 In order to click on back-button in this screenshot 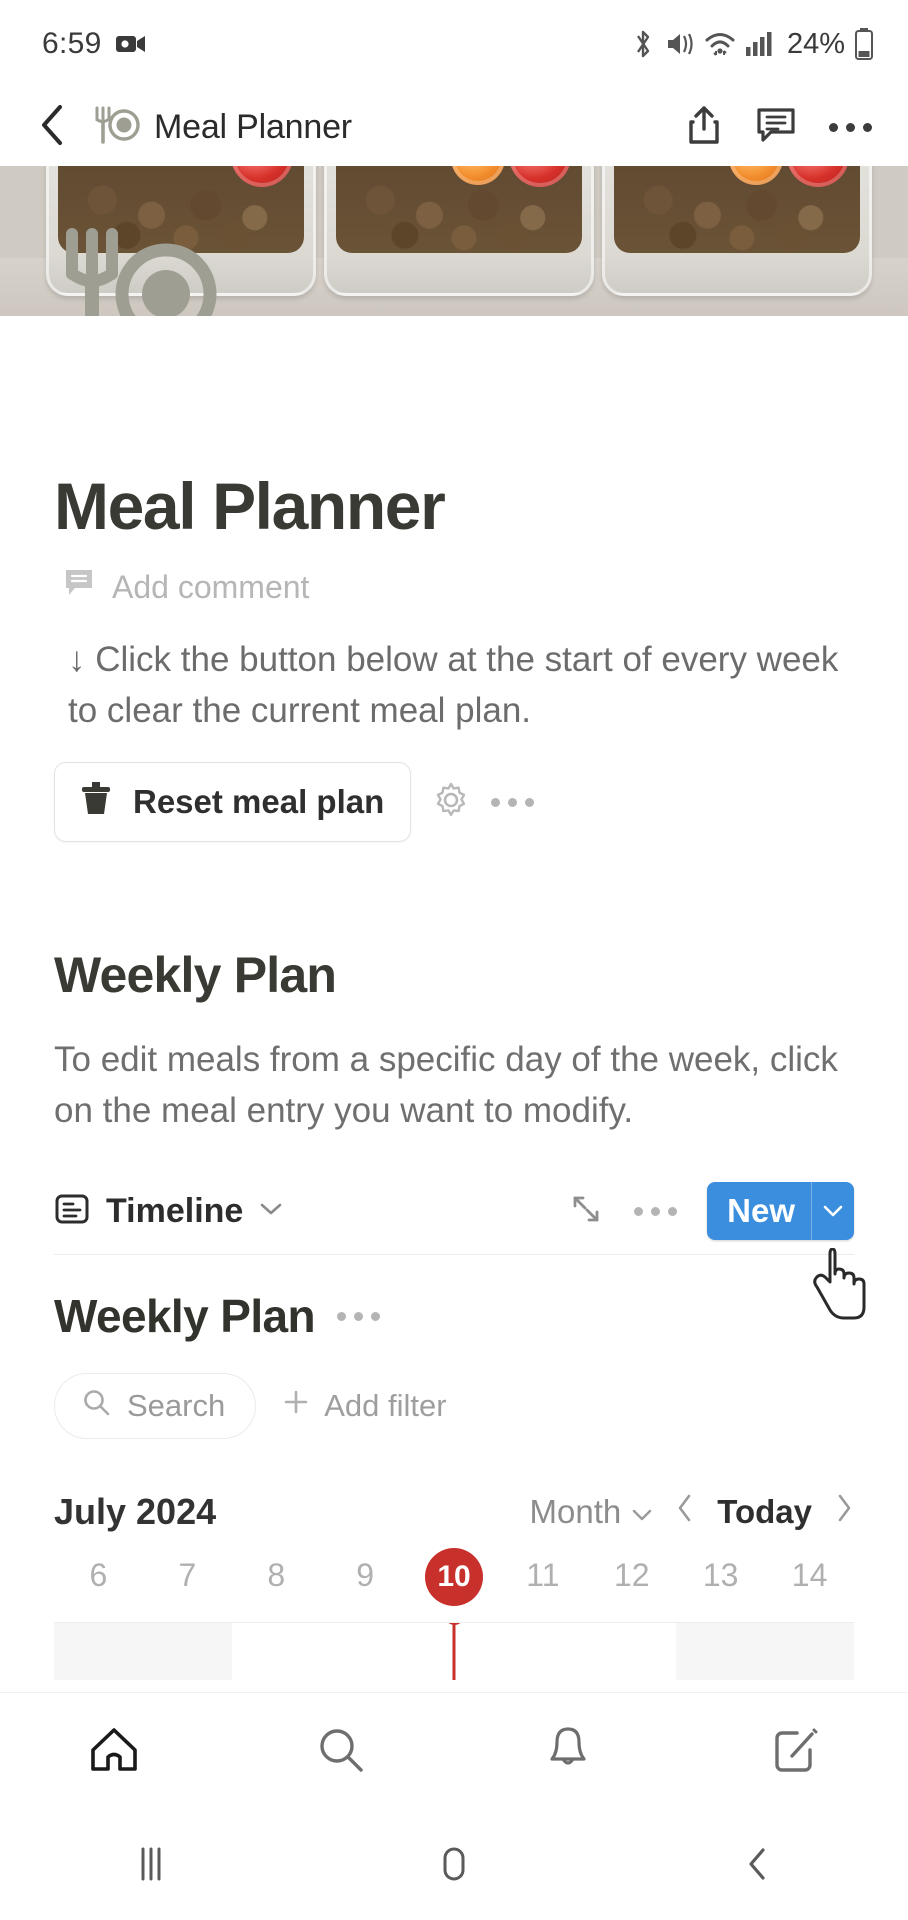, I will do `click(52, 127)`.